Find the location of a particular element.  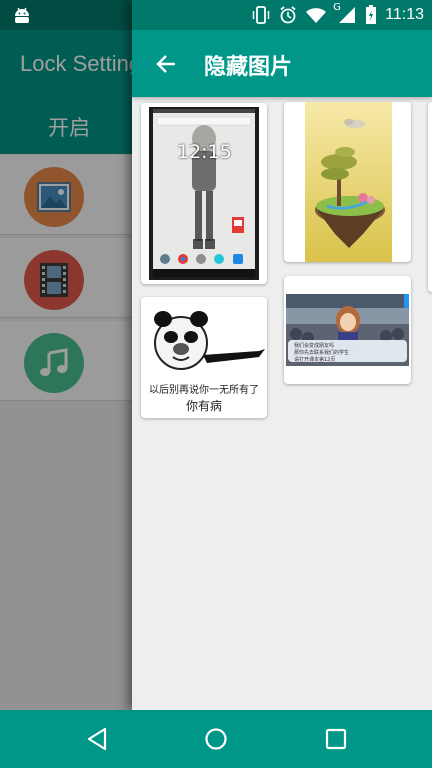

status-time: 11:13 is located at coordinates (404, 14).